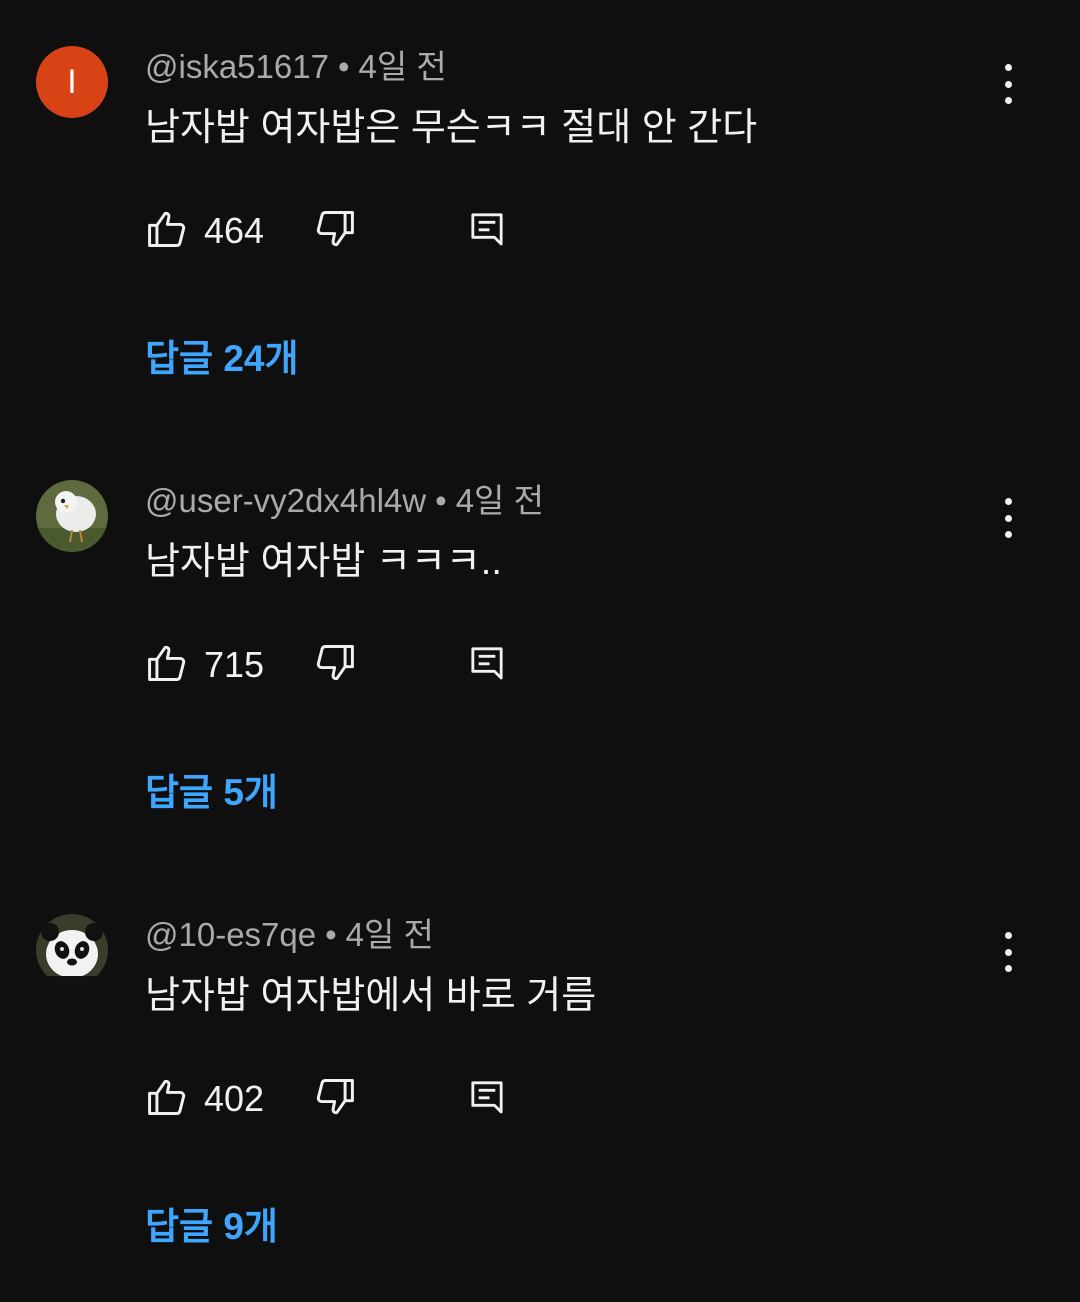 The image size is (1080, 1302). I want to click on comment-actions: 464, so click(335, 229).